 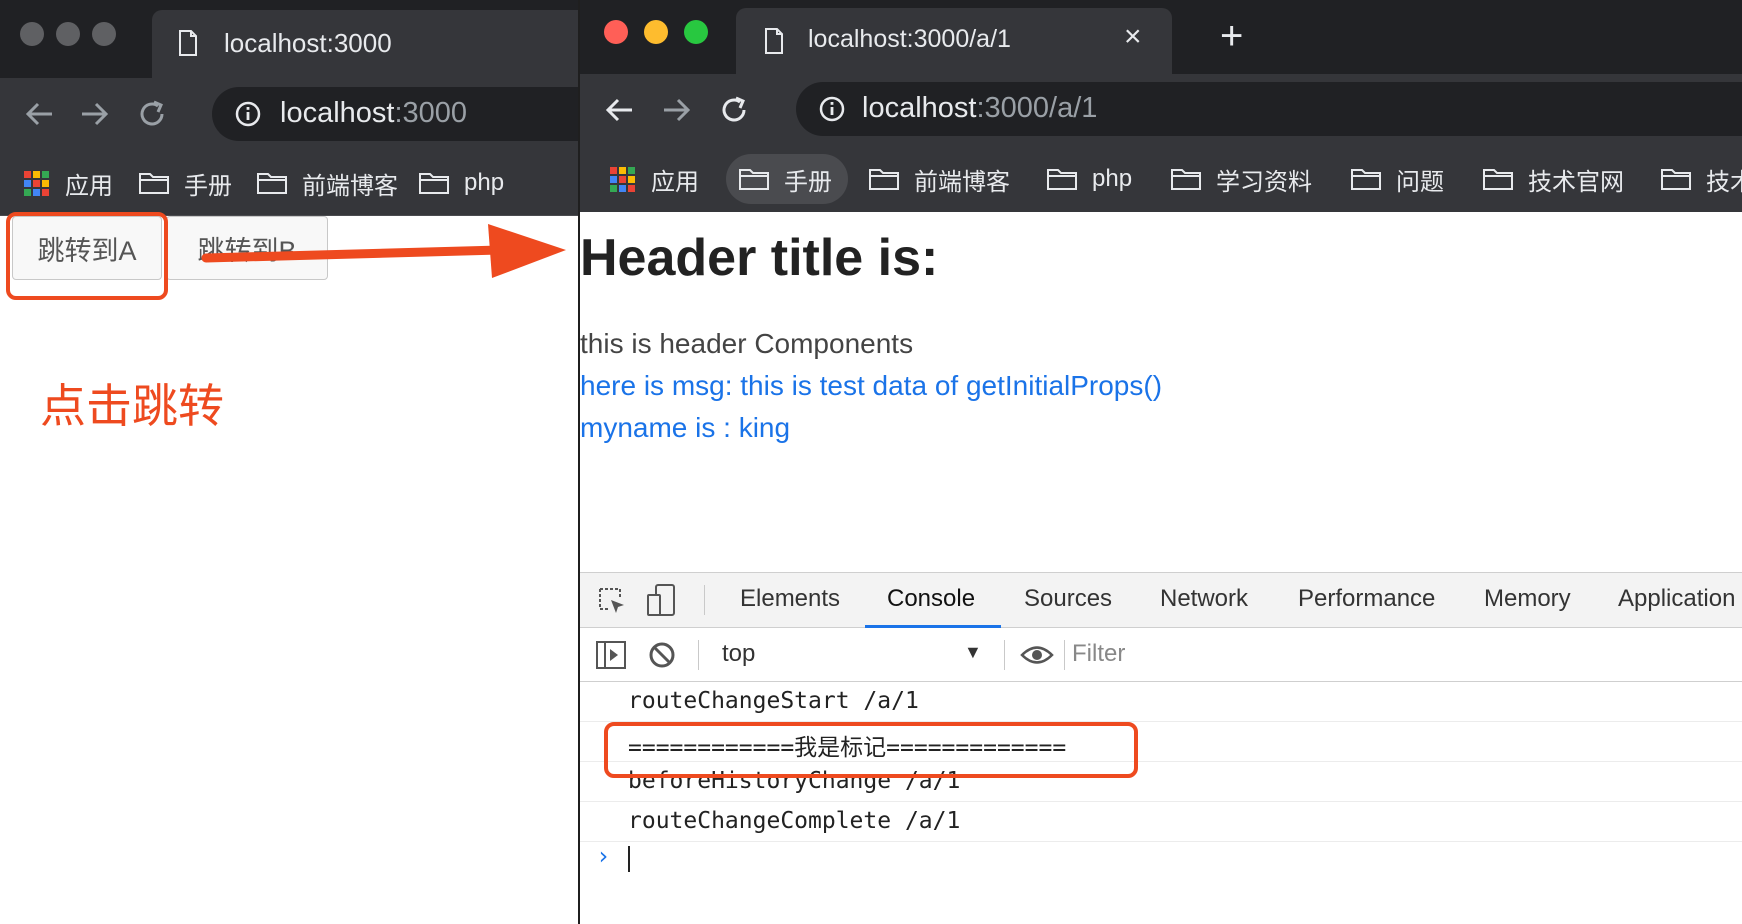 What do you see at coordinates (337, 113) in the screenshot?
I see `left-url-host: localhost` at bounding box center [337, 113].